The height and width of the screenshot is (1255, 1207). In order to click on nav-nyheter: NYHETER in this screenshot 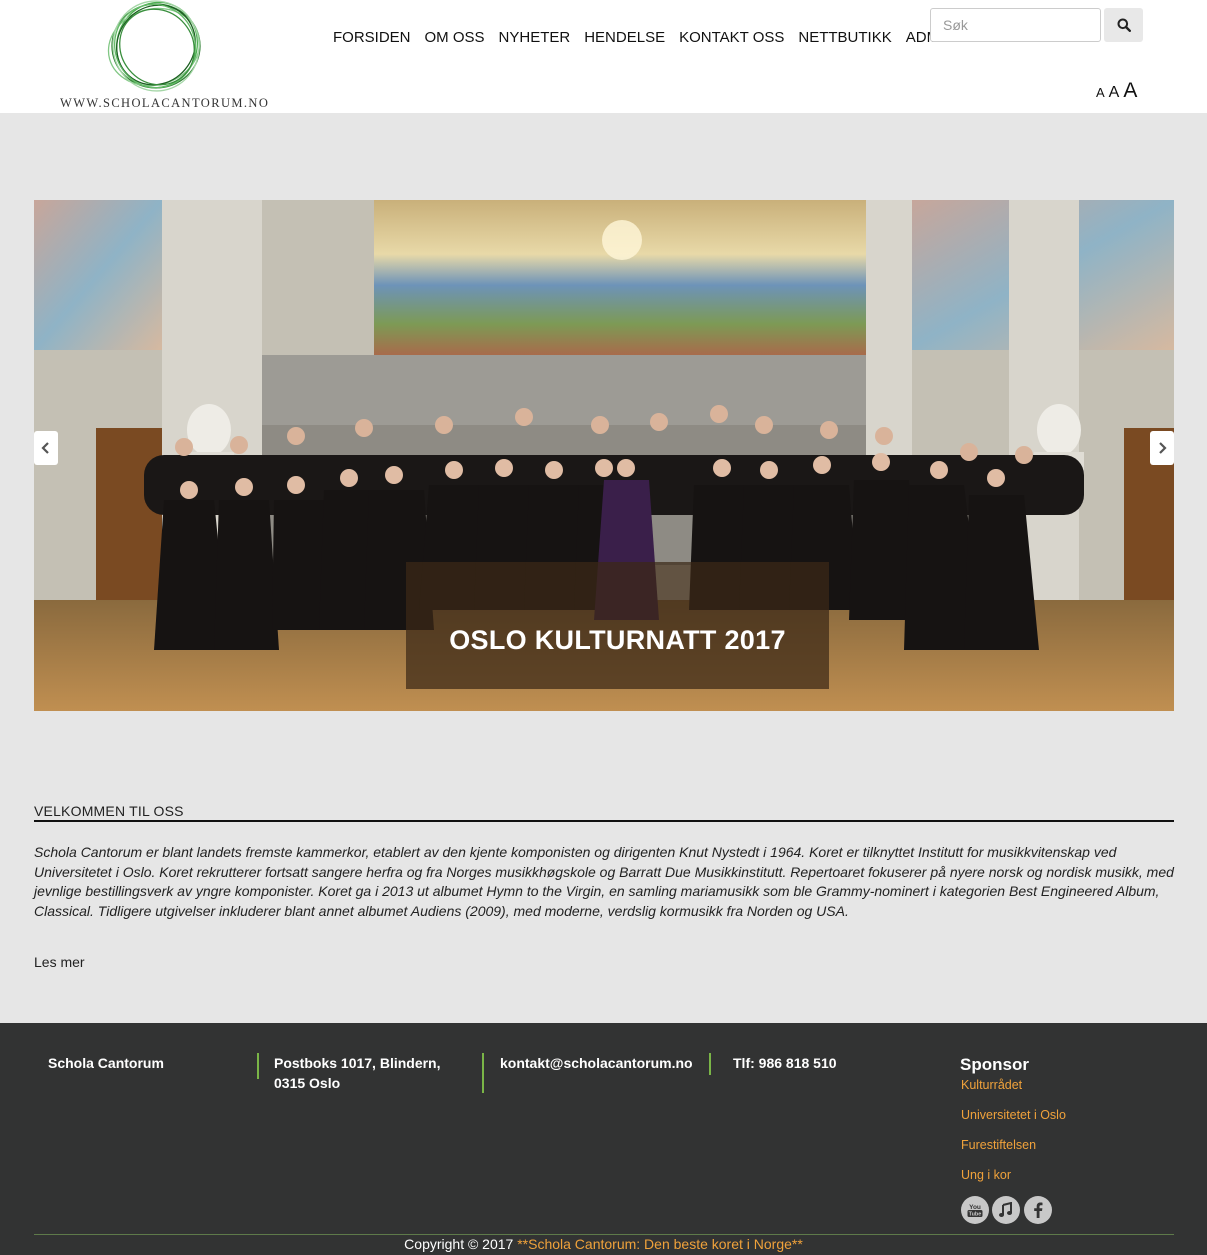, I will do `click(535, 38)`.